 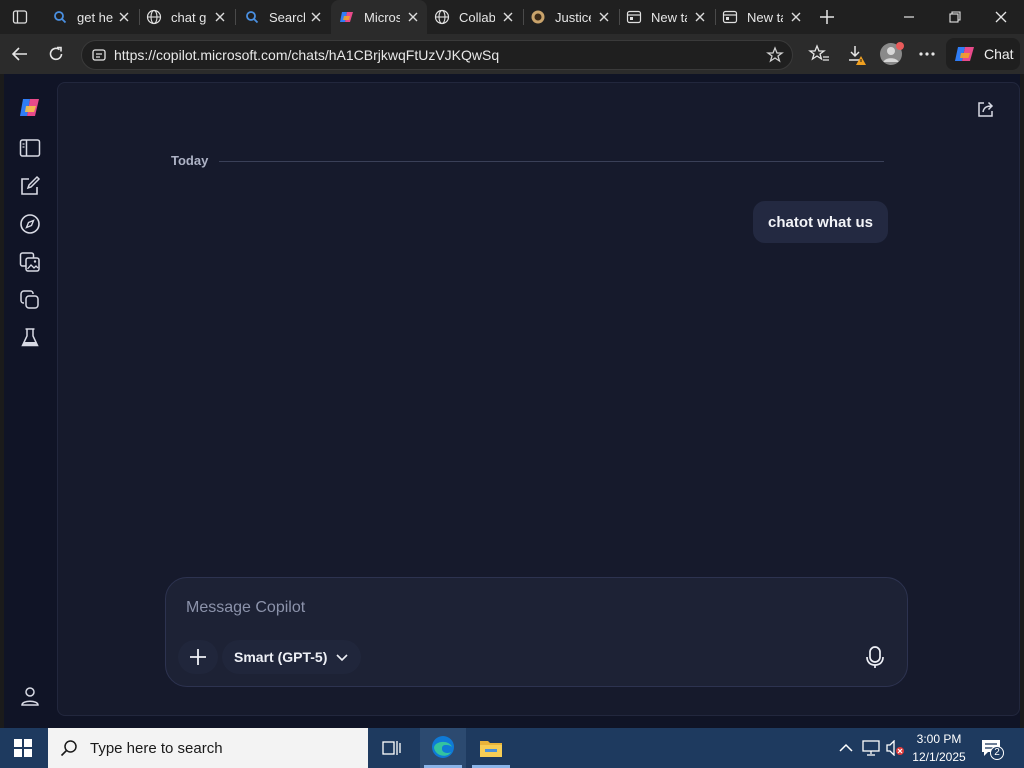 I want to click on account-person-icon, so click(x=30, y=696).